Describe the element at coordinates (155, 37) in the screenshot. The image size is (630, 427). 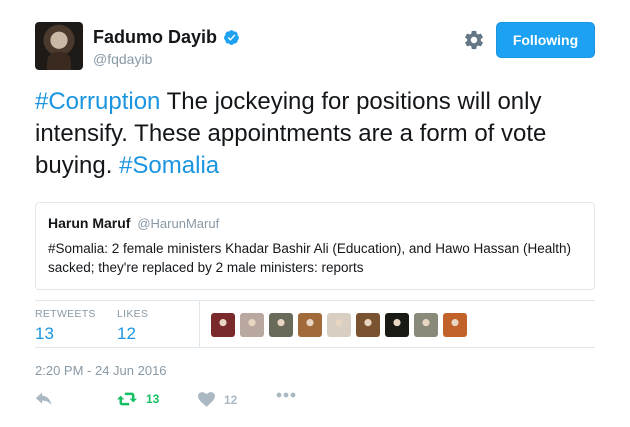
I see `author-display-name: Fadumo Dayib` at that location.